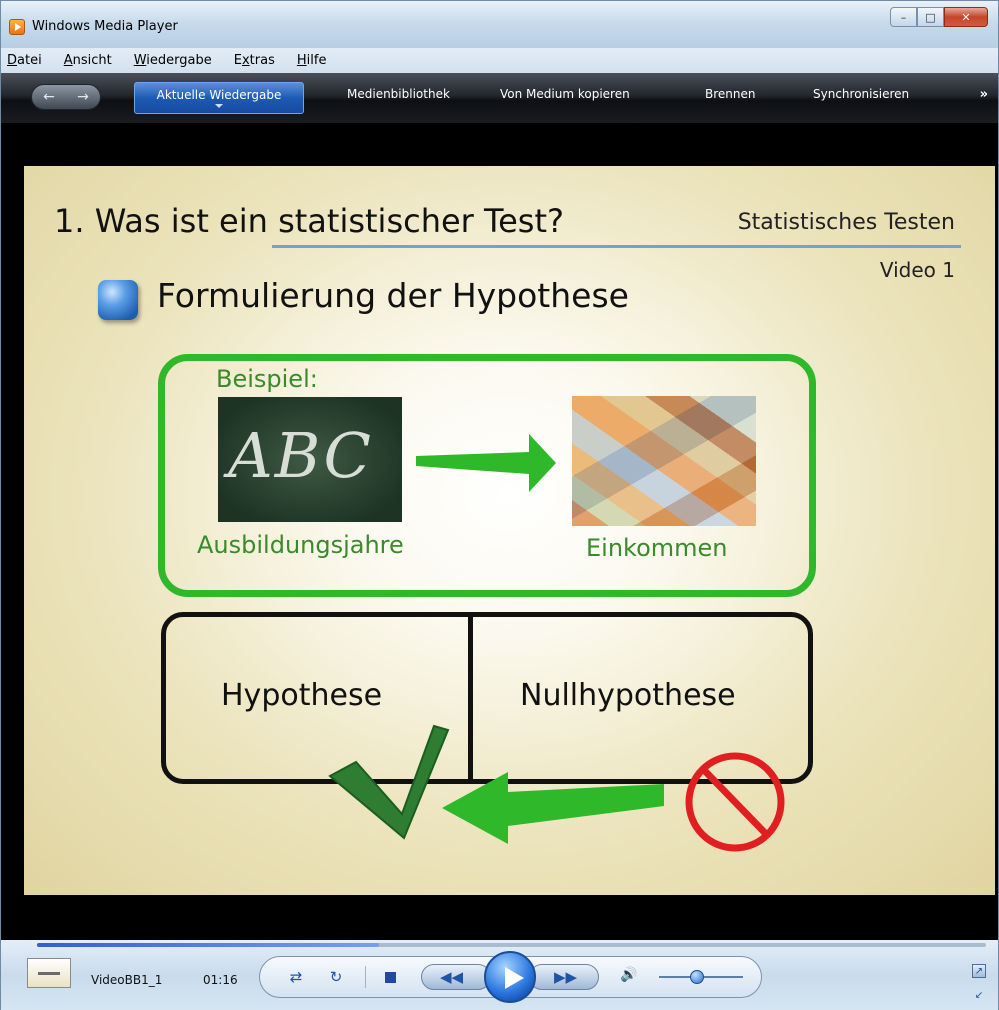 The width and height of the screenshot is (999, 1010). Describe the element at coordinates (452, 977) in the screenshot. I see `previous-icon: ◀◀` at that location.